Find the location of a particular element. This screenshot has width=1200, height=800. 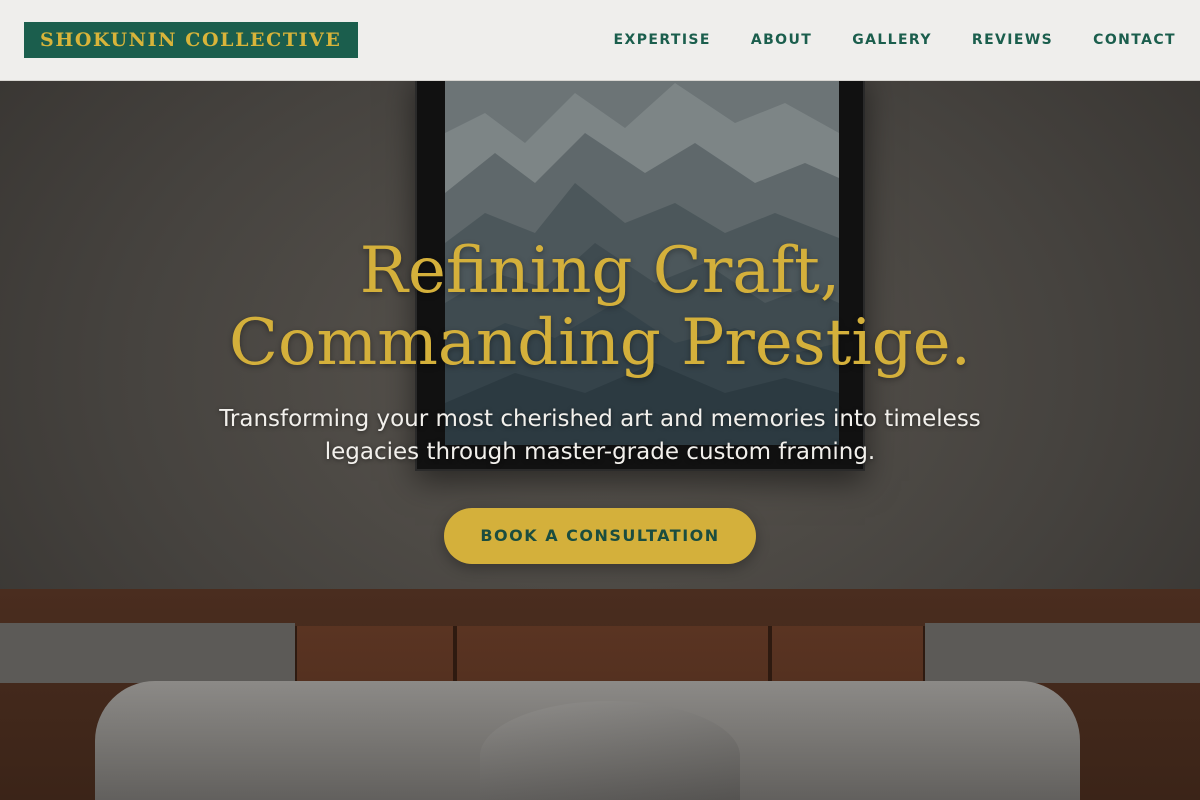

nav-link-contact: CONTACT is located at coordinates (1134, 40).